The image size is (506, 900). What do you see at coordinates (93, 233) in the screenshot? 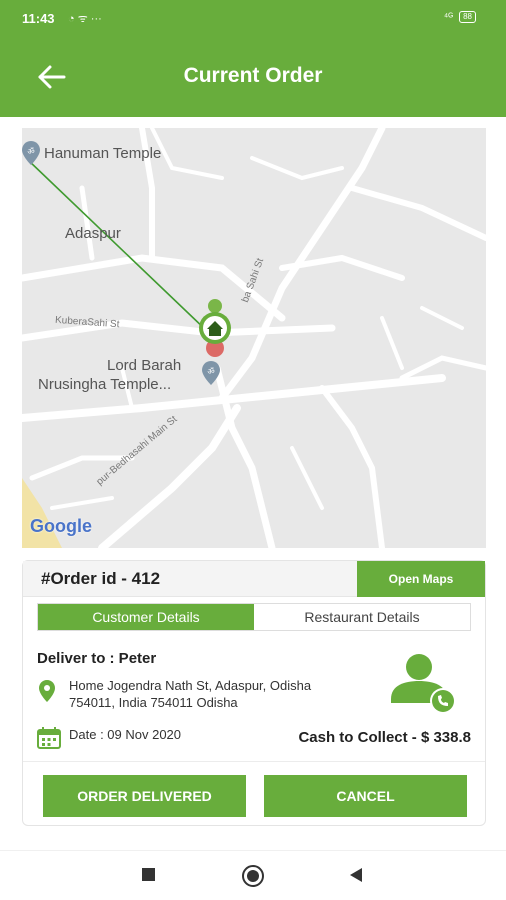
I see `map-label-adaspur: Adaspur` at bounding box center [93, 233].